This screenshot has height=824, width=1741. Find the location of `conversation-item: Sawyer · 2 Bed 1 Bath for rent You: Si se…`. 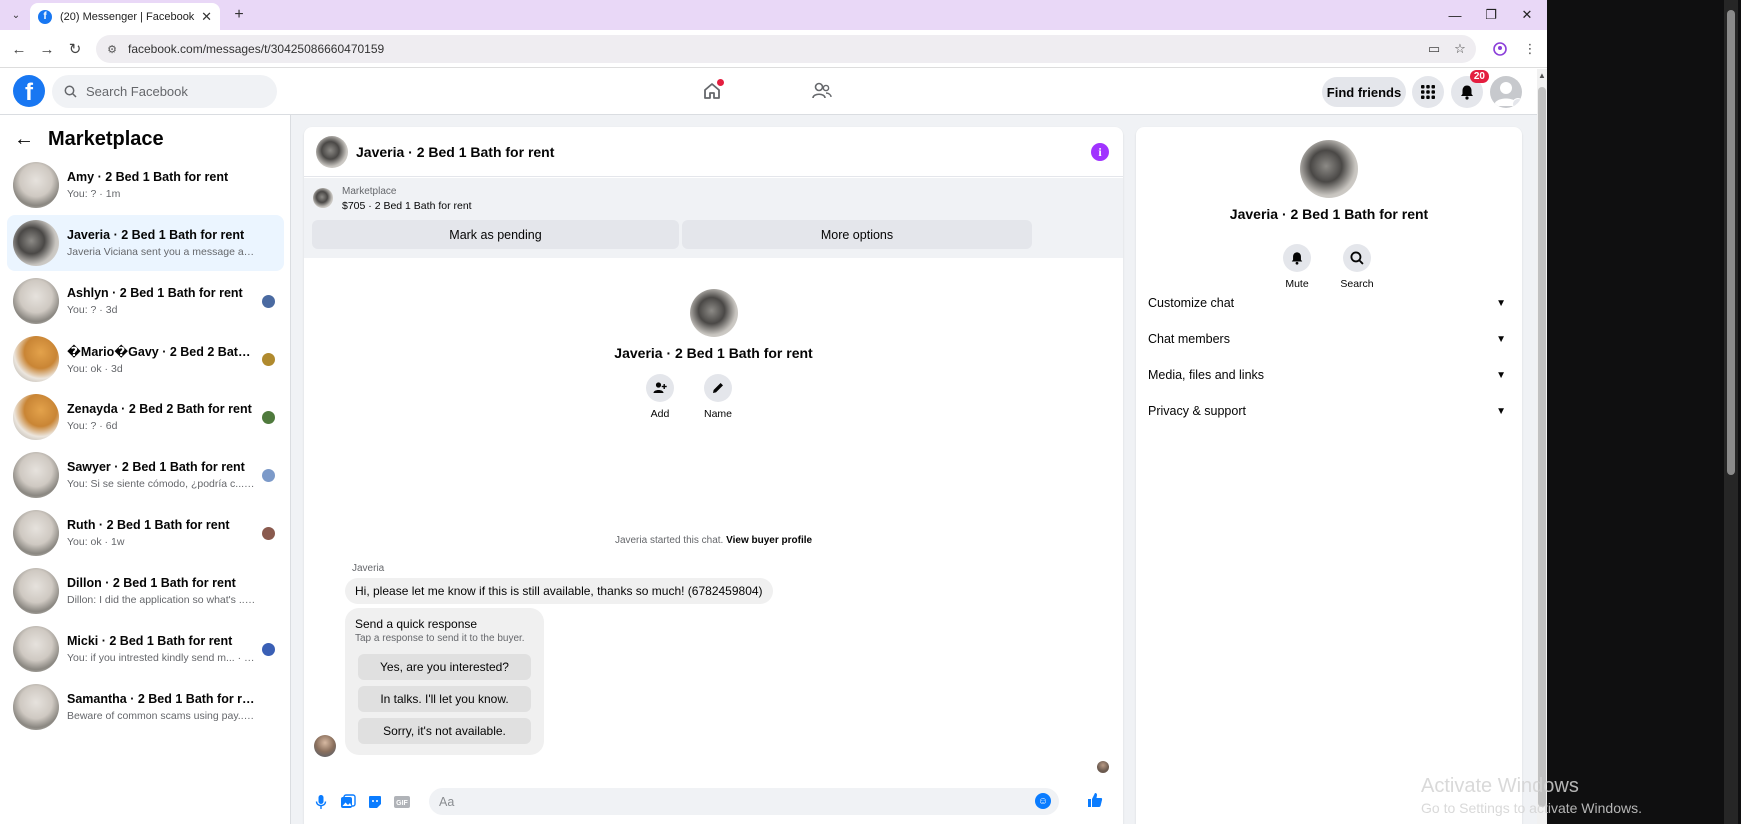

conversation-item: Sawyer · 2 Bed 1 Bath for rent You: Si se… is located at coordinates (145, 475).